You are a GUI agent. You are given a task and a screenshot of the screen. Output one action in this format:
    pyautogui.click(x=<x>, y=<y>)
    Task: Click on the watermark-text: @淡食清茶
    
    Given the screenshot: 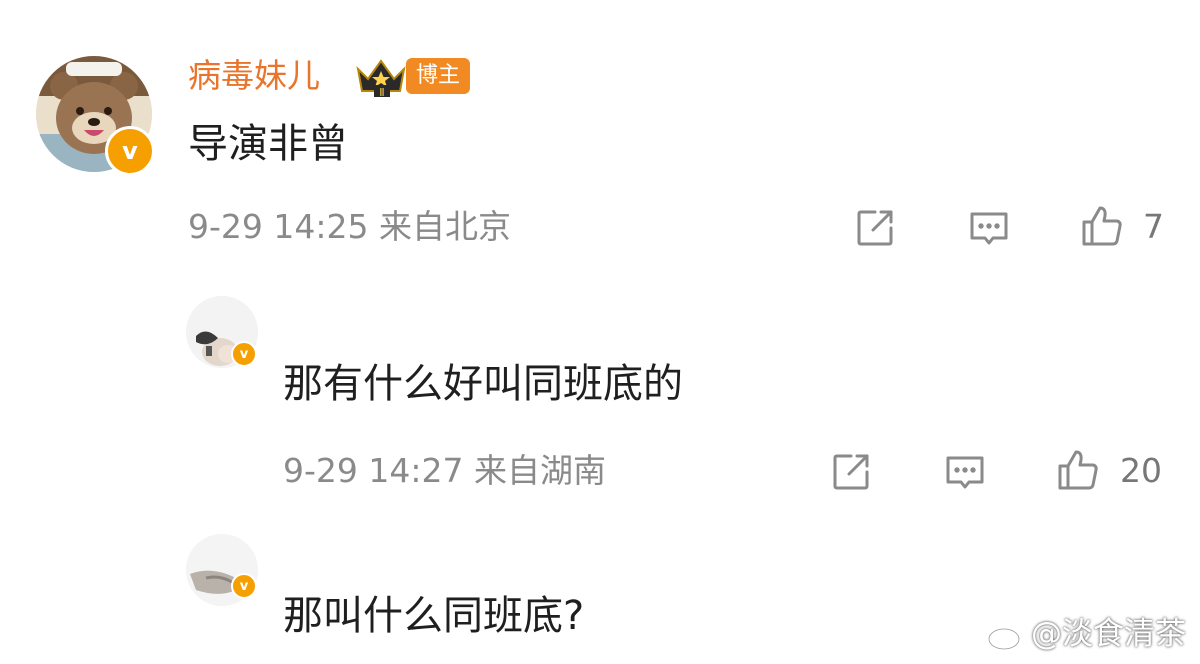 What is the action you would take?
    pyautogui.click(x=1108, y=634)
    